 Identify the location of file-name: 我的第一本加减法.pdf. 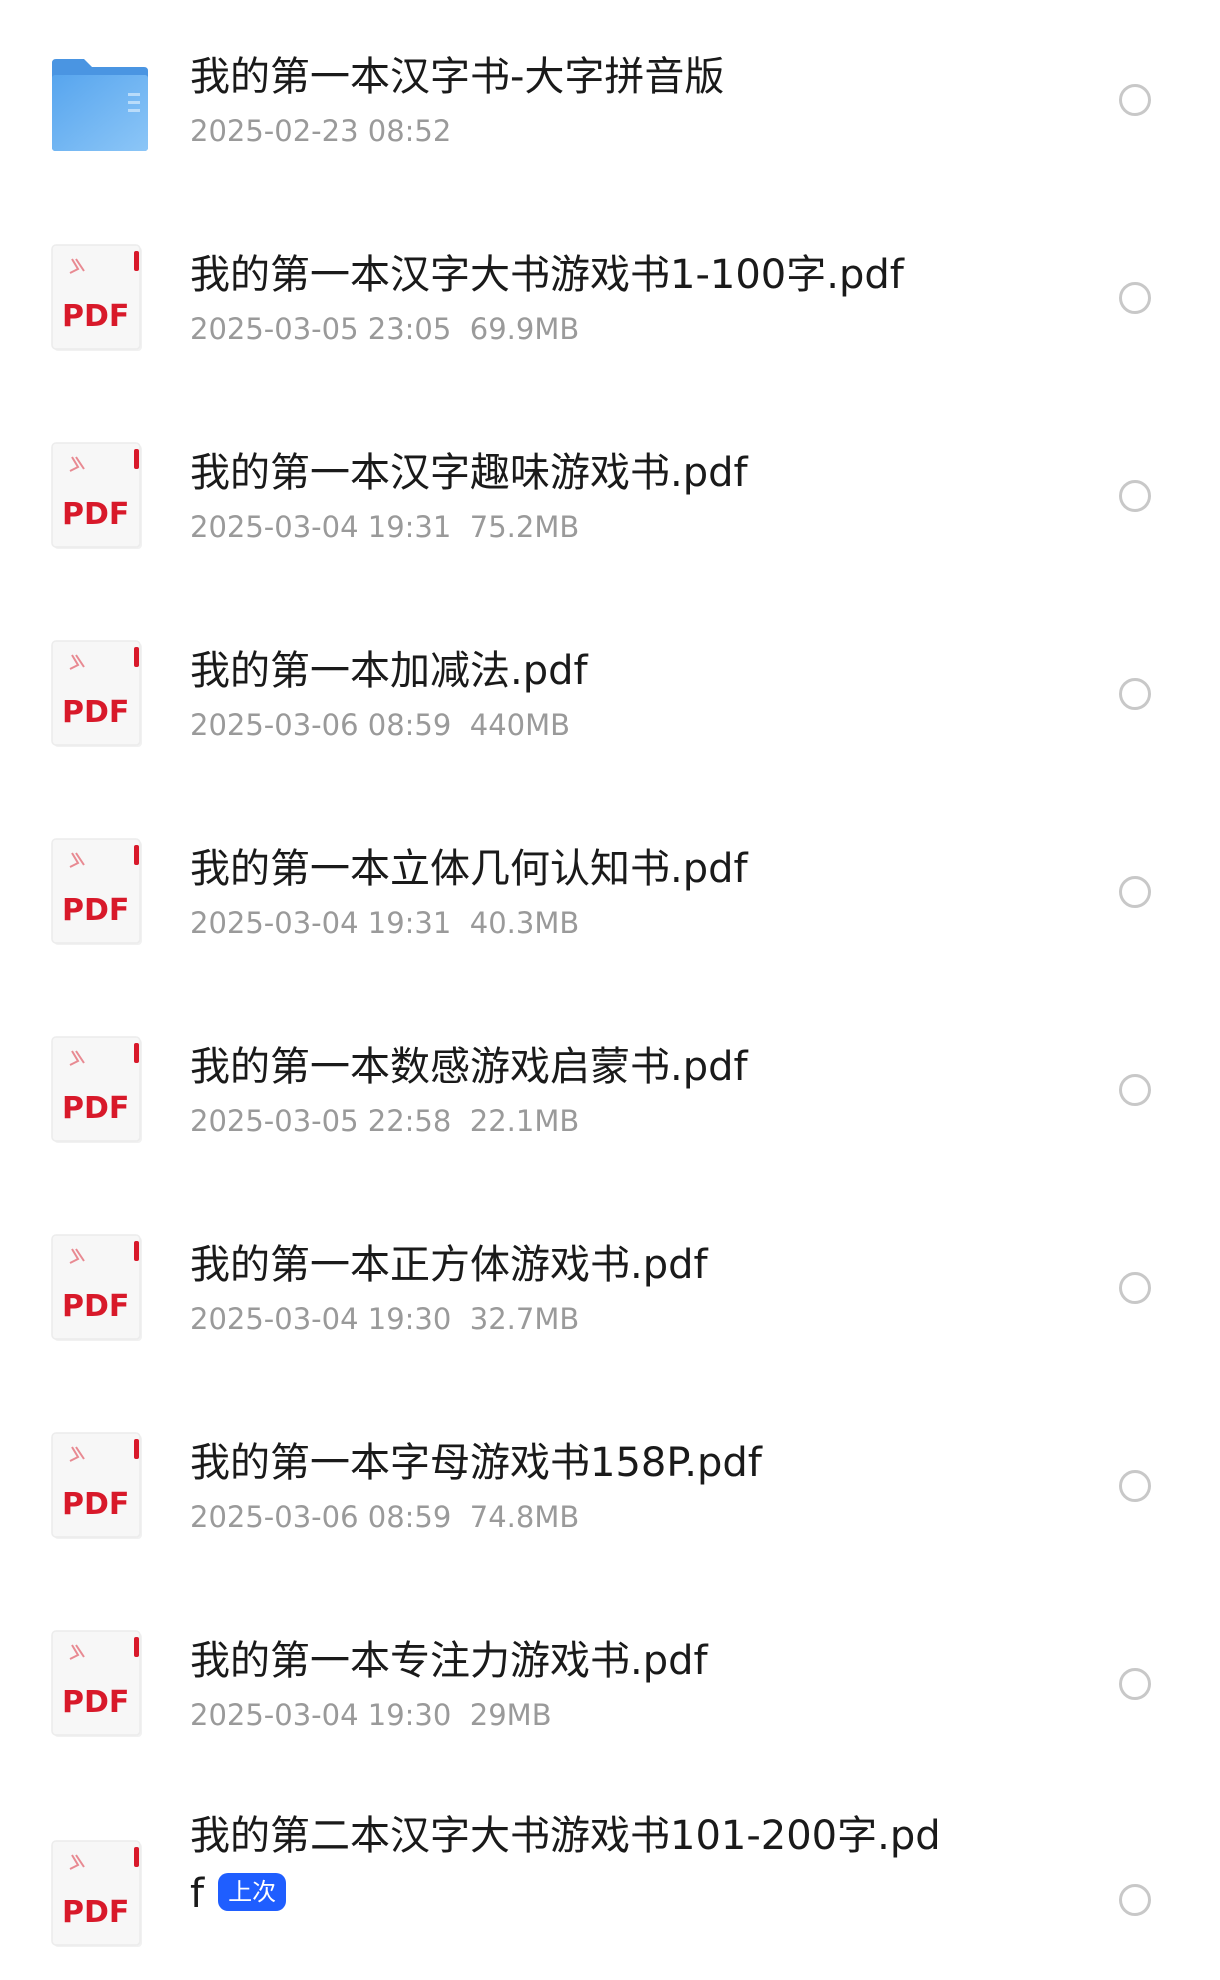
(389, 671).